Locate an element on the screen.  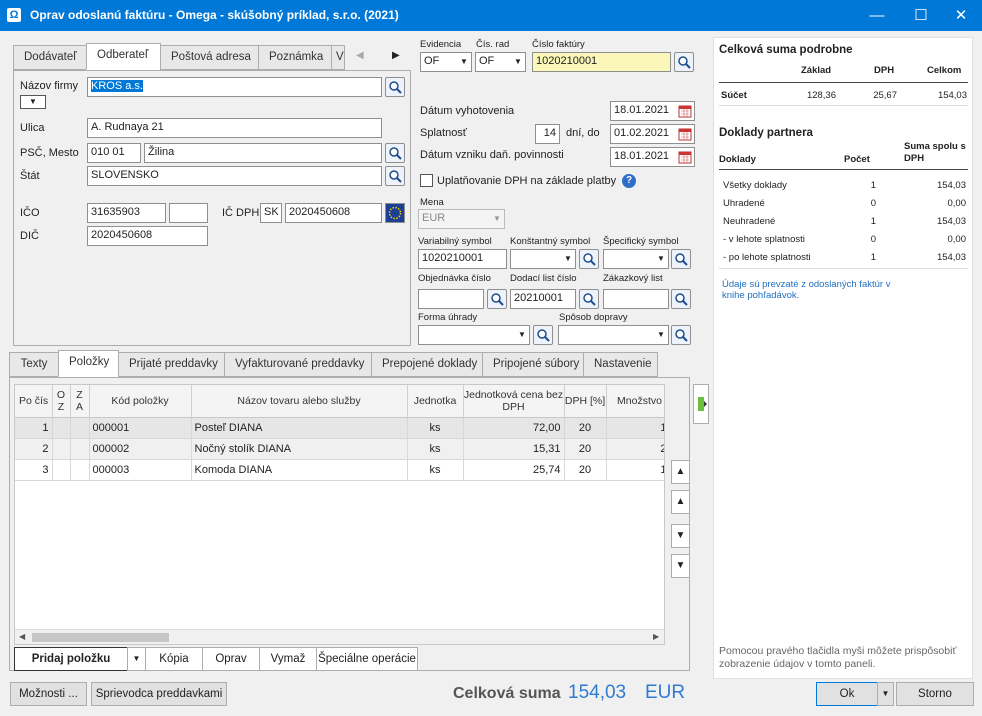
due-date-input: 01.02.2021 is located at coordinates (652, 134).